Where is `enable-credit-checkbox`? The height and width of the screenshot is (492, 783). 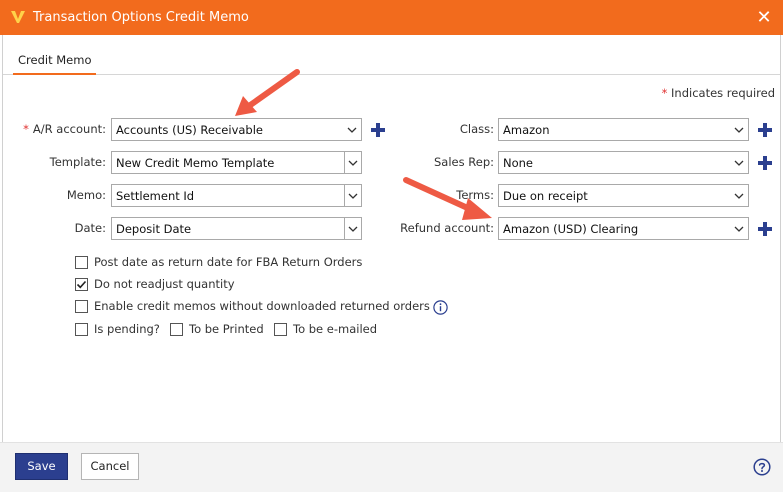 enable-credit-checkbox is located at coordinates (81, 306).